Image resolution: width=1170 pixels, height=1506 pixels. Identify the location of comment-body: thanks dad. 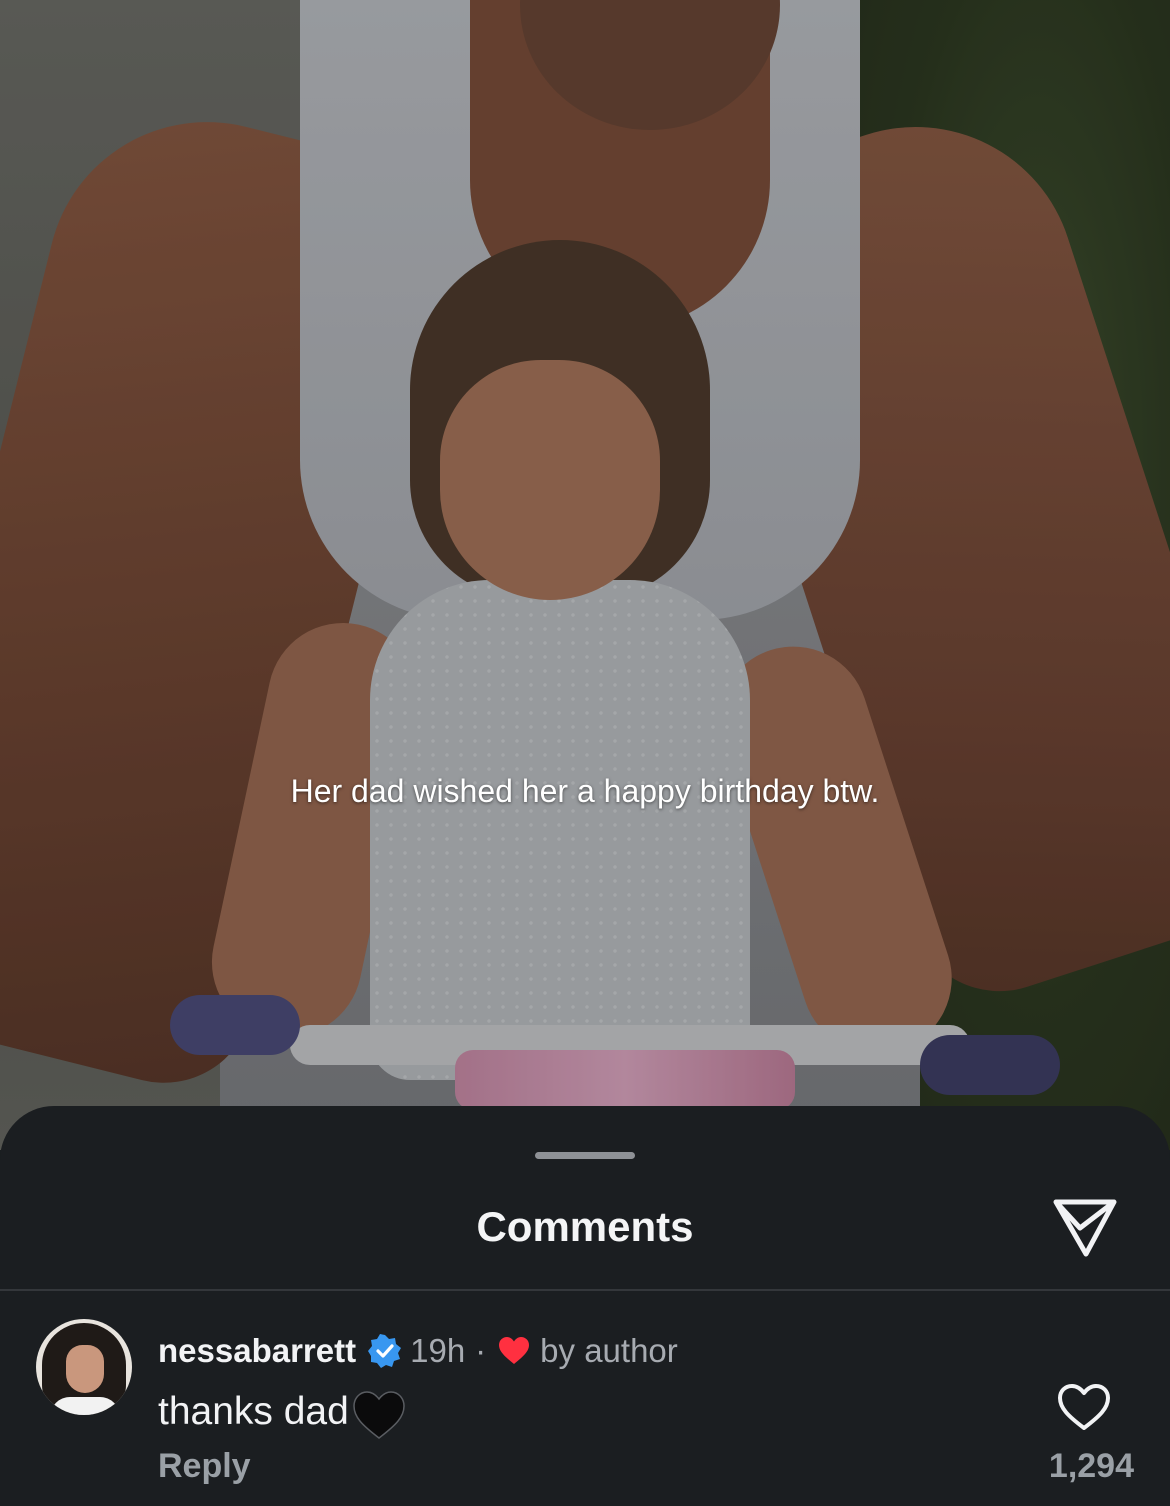
(282, 1412).